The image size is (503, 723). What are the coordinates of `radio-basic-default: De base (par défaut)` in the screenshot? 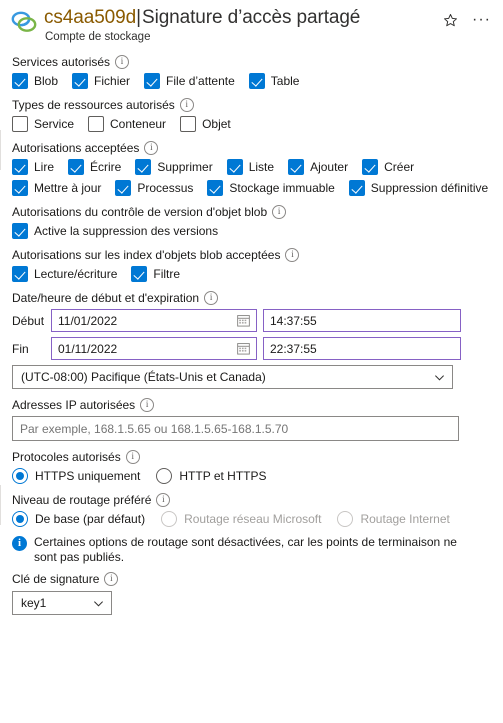 It's located at (78, 519).